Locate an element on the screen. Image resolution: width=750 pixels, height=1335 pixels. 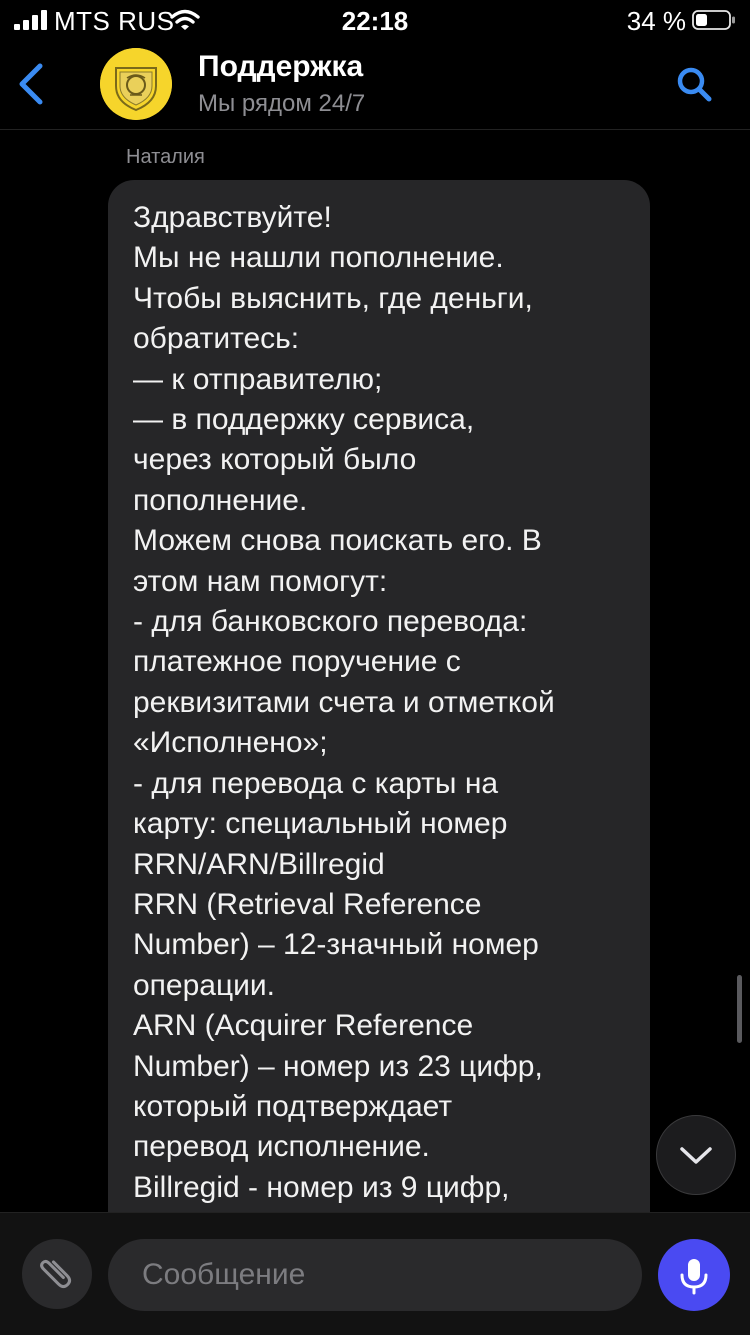
avatar is located at coordinates (136, 84).